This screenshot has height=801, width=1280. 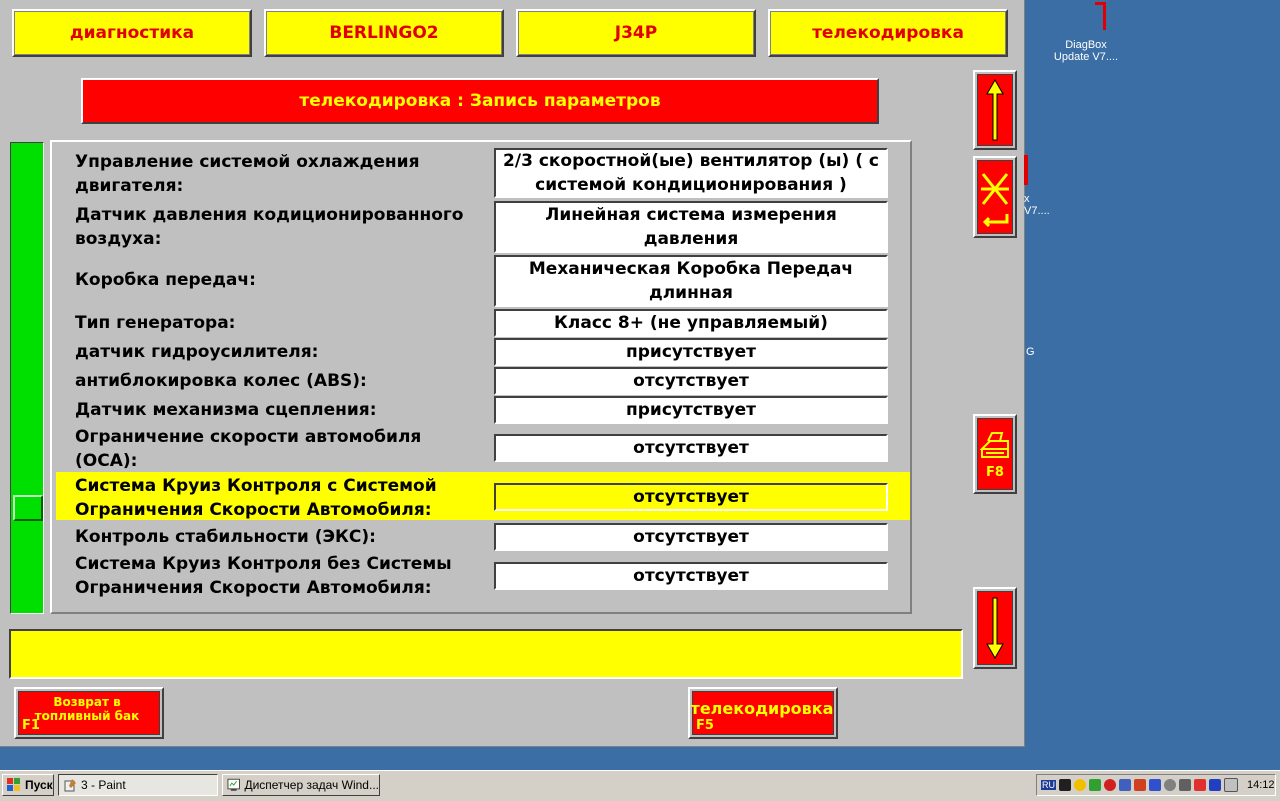 What do you see at coordinates (1048, 785) in the screenshot?
I see `language-indicator: RU` at bounding box center [1048, 785].